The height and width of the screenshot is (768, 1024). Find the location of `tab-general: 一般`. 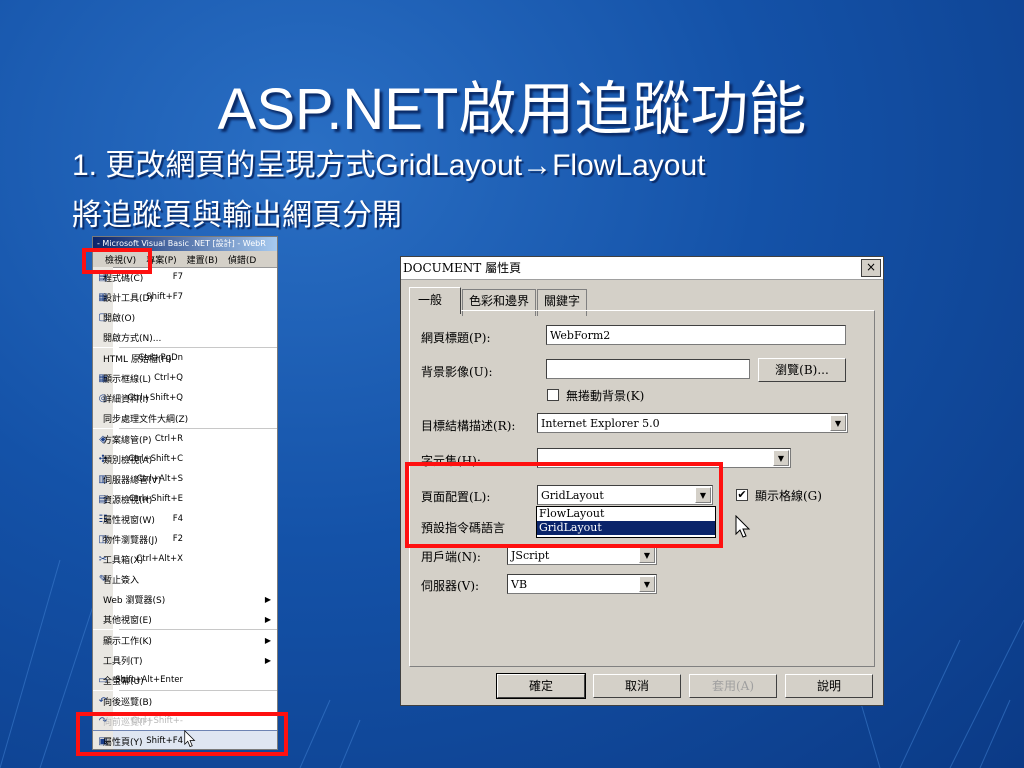

tab-general: 一般 is located at coordinates (435, 300).